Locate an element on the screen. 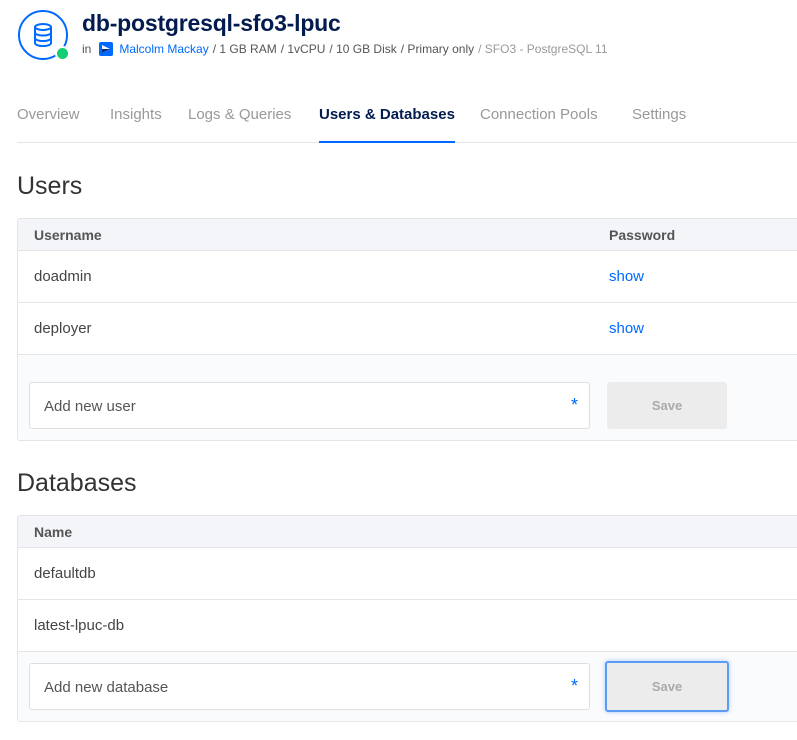 The width and height of the screenshot is (797, 740). tab-overview: Overview is located at coordinates (48, 124).